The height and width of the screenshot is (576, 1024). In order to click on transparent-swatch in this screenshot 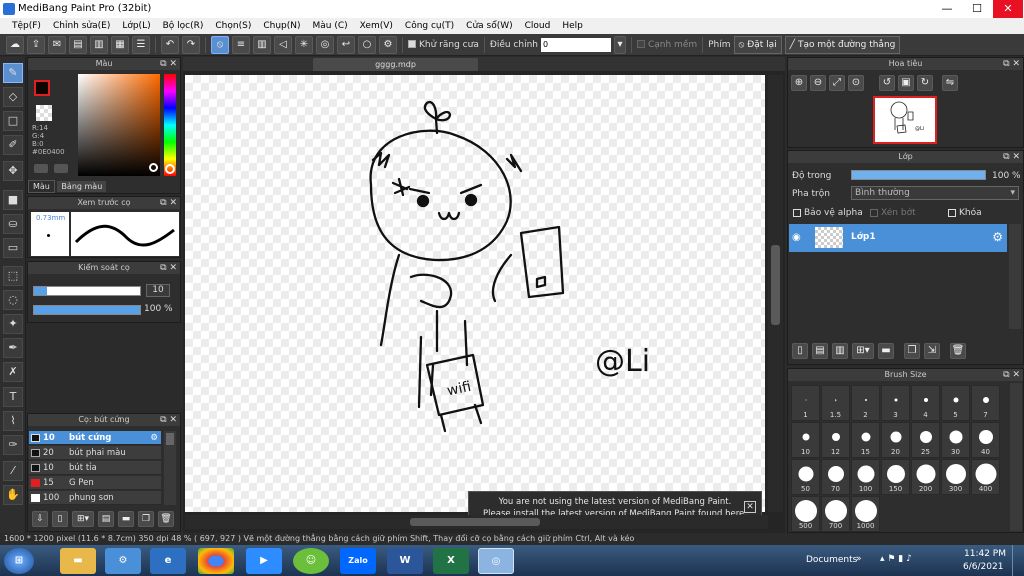, I will do `click(44, 113)`.